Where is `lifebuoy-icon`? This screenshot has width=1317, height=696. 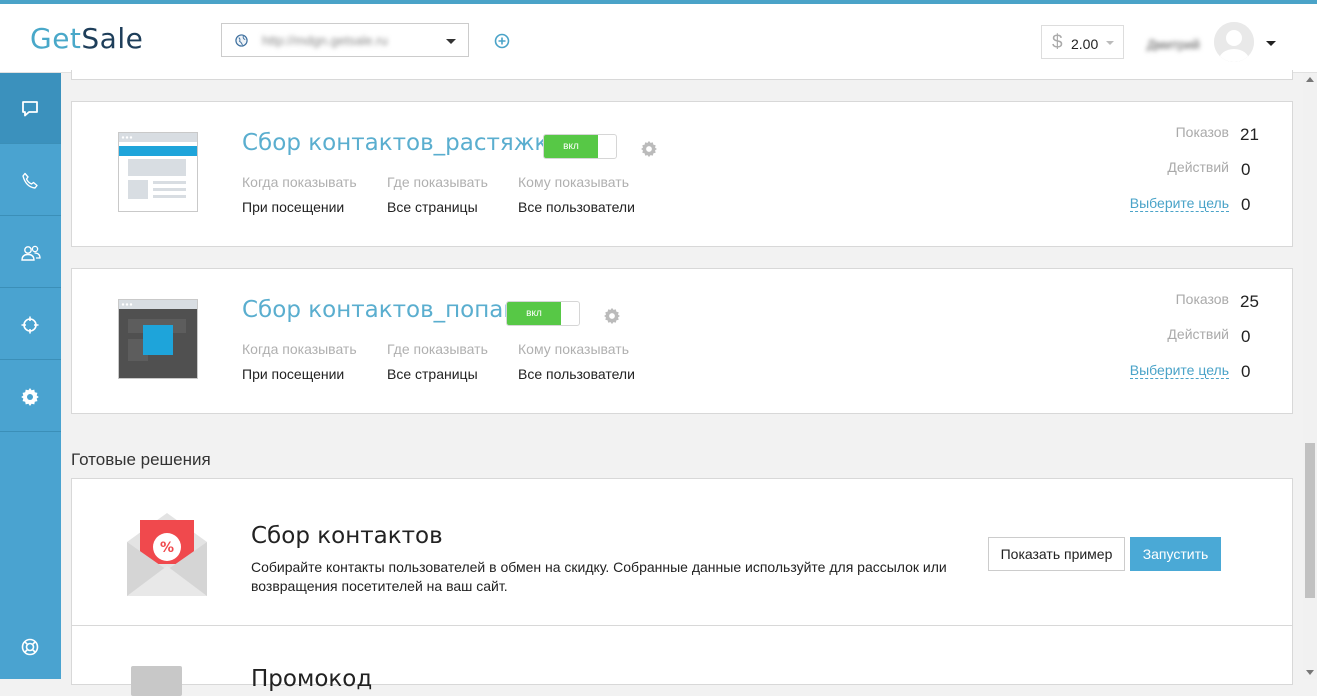
lifebuoy-icon is located at coordinates (30, 647).